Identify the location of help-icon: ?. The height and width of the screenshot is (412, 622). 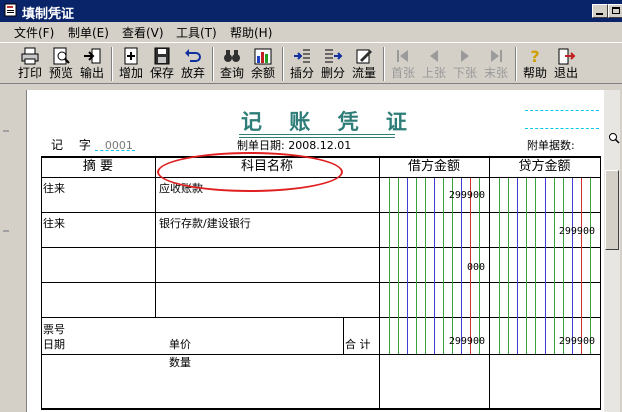
(534, 56).